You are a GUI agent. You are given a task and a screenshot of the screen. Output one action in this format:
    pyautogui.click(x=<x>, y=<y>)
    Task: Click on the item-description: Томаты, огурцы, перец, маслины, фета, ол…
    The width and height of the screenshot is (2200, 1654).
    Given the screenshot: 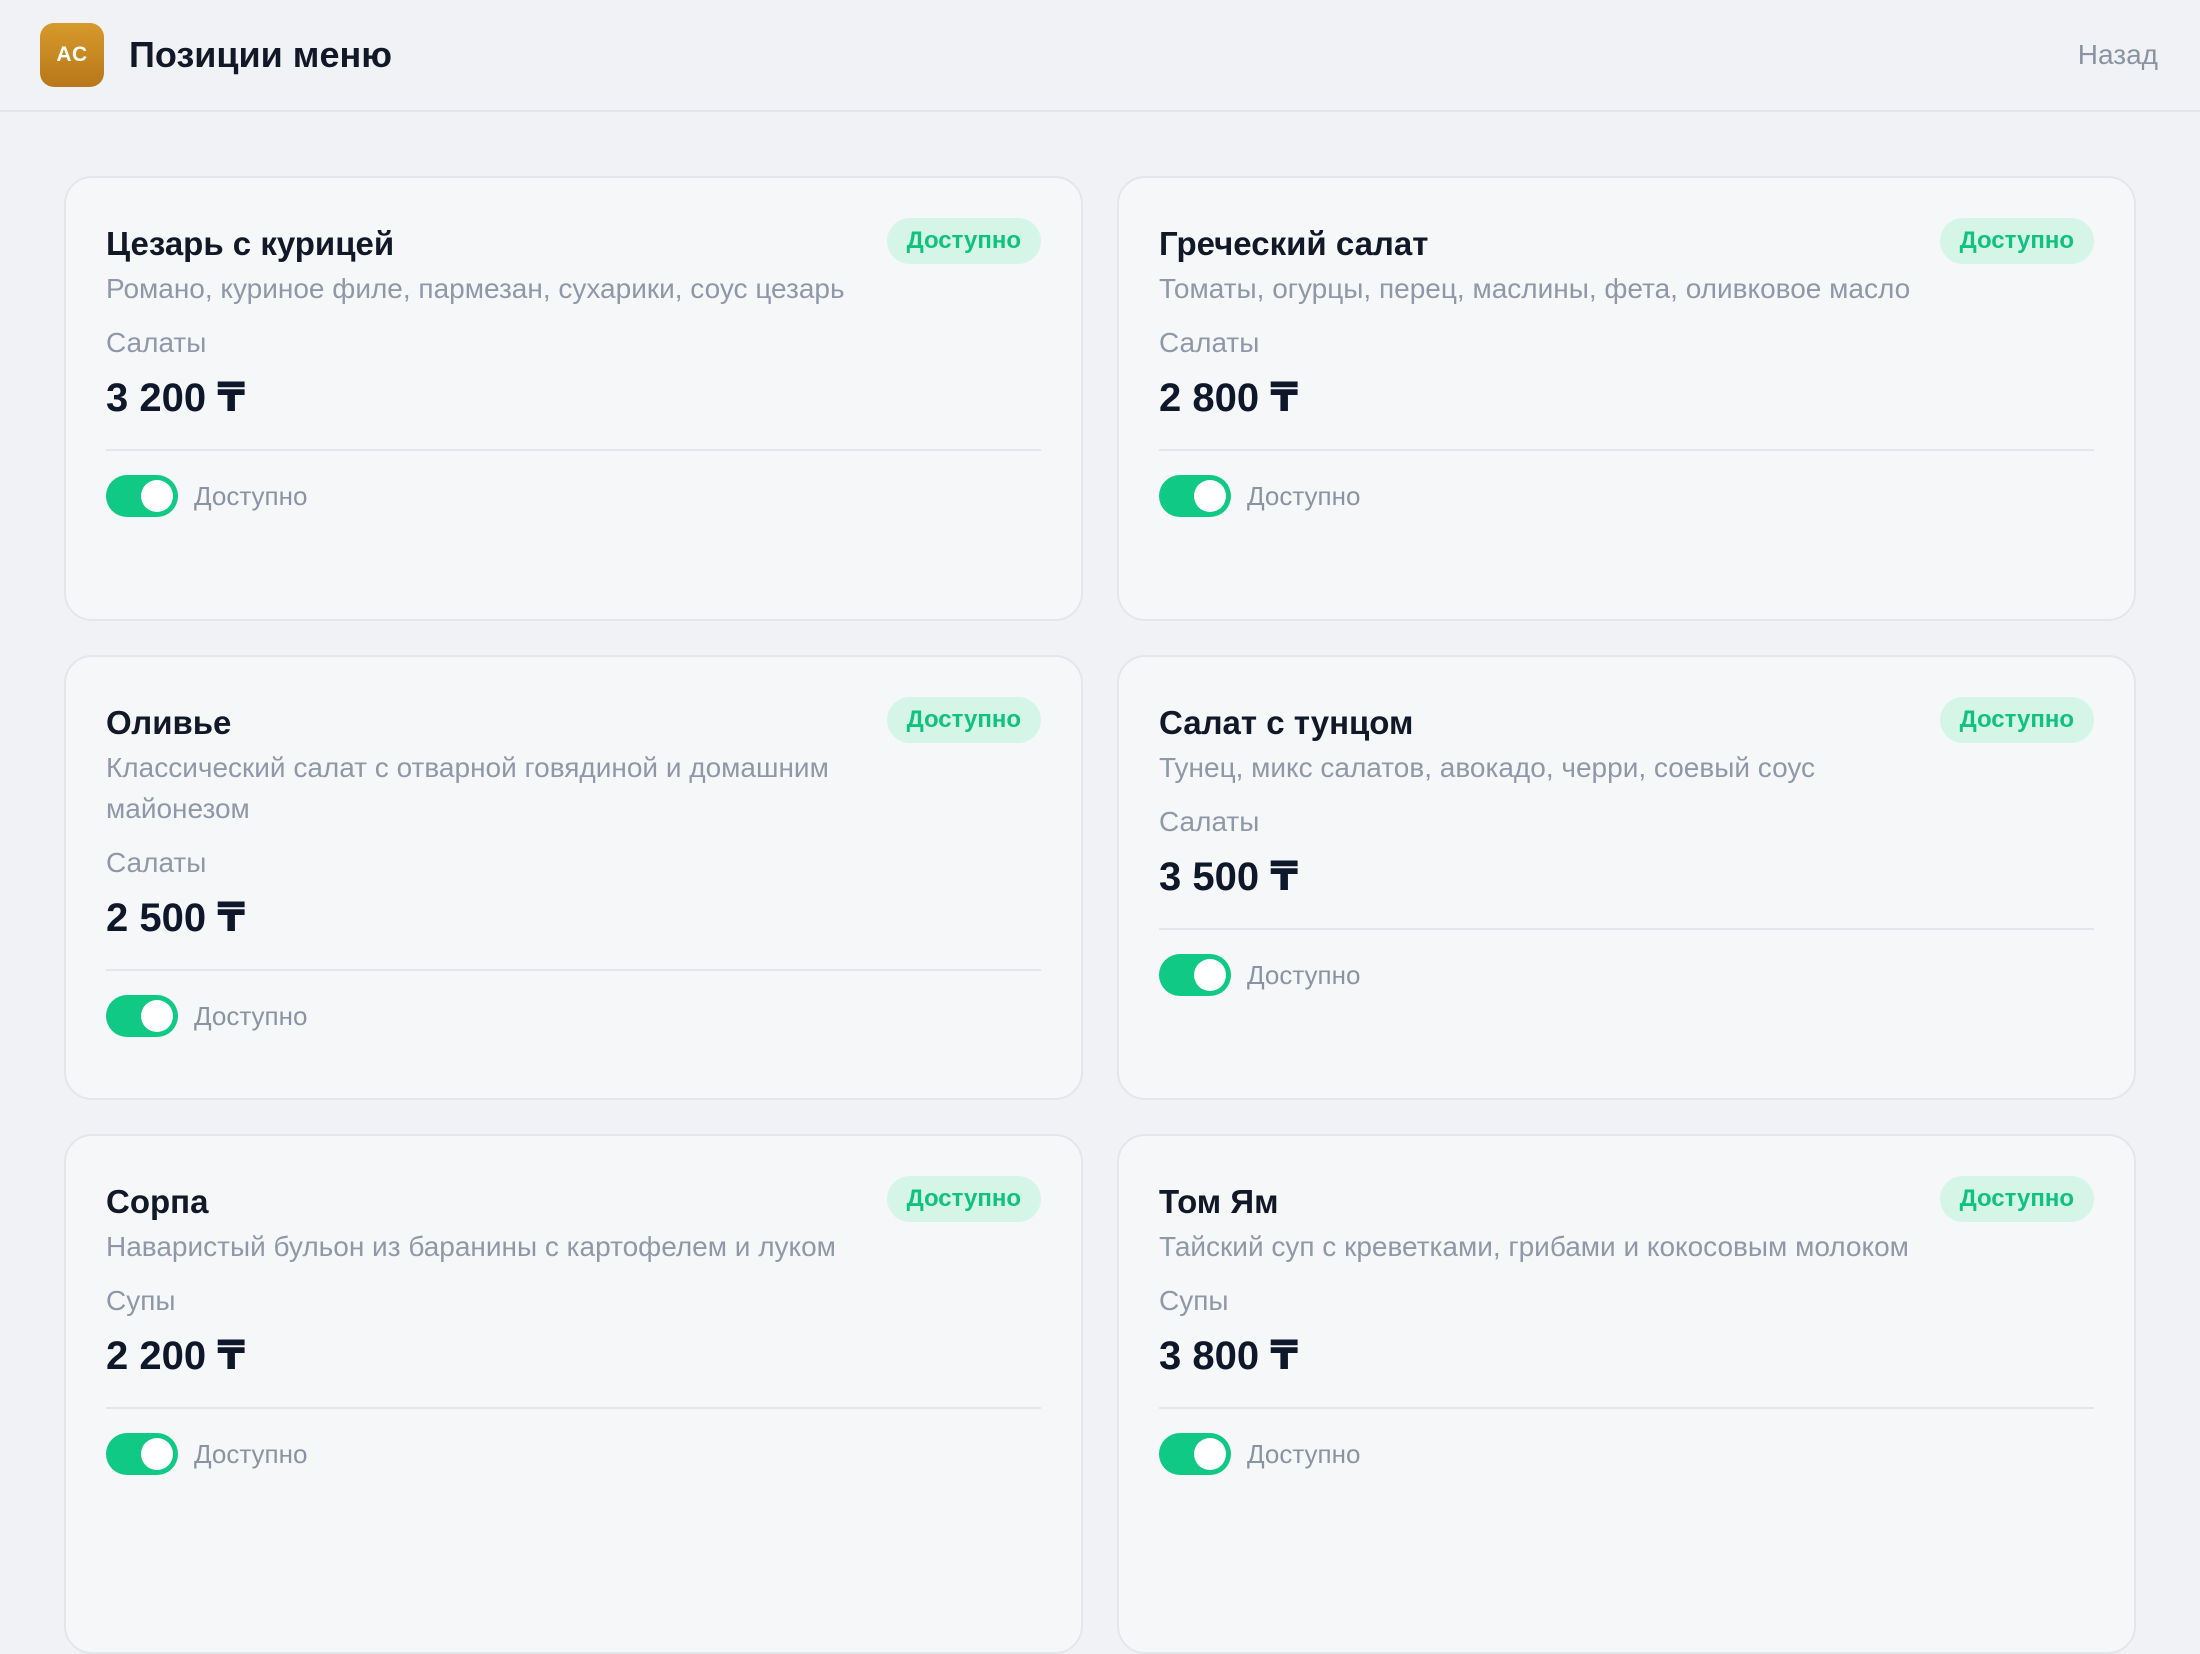 What is the action you would take?
    pyautogui.click(x=1535, y=288)
    